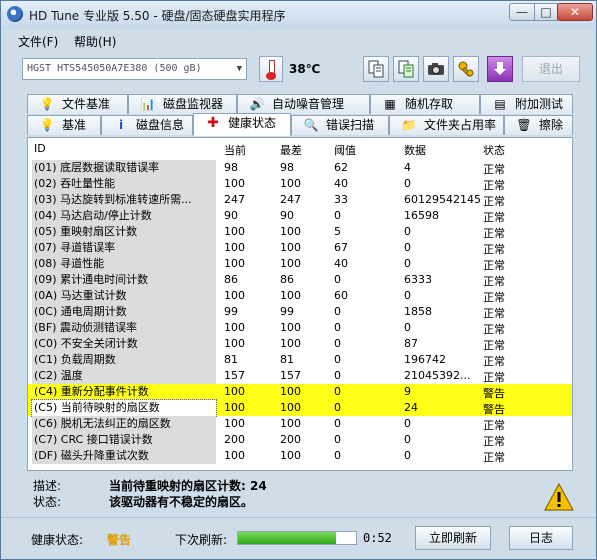  I want to click on table-row: (09) 累计通电时间计数 86 86 0 6333 正常, so click(300, 280).